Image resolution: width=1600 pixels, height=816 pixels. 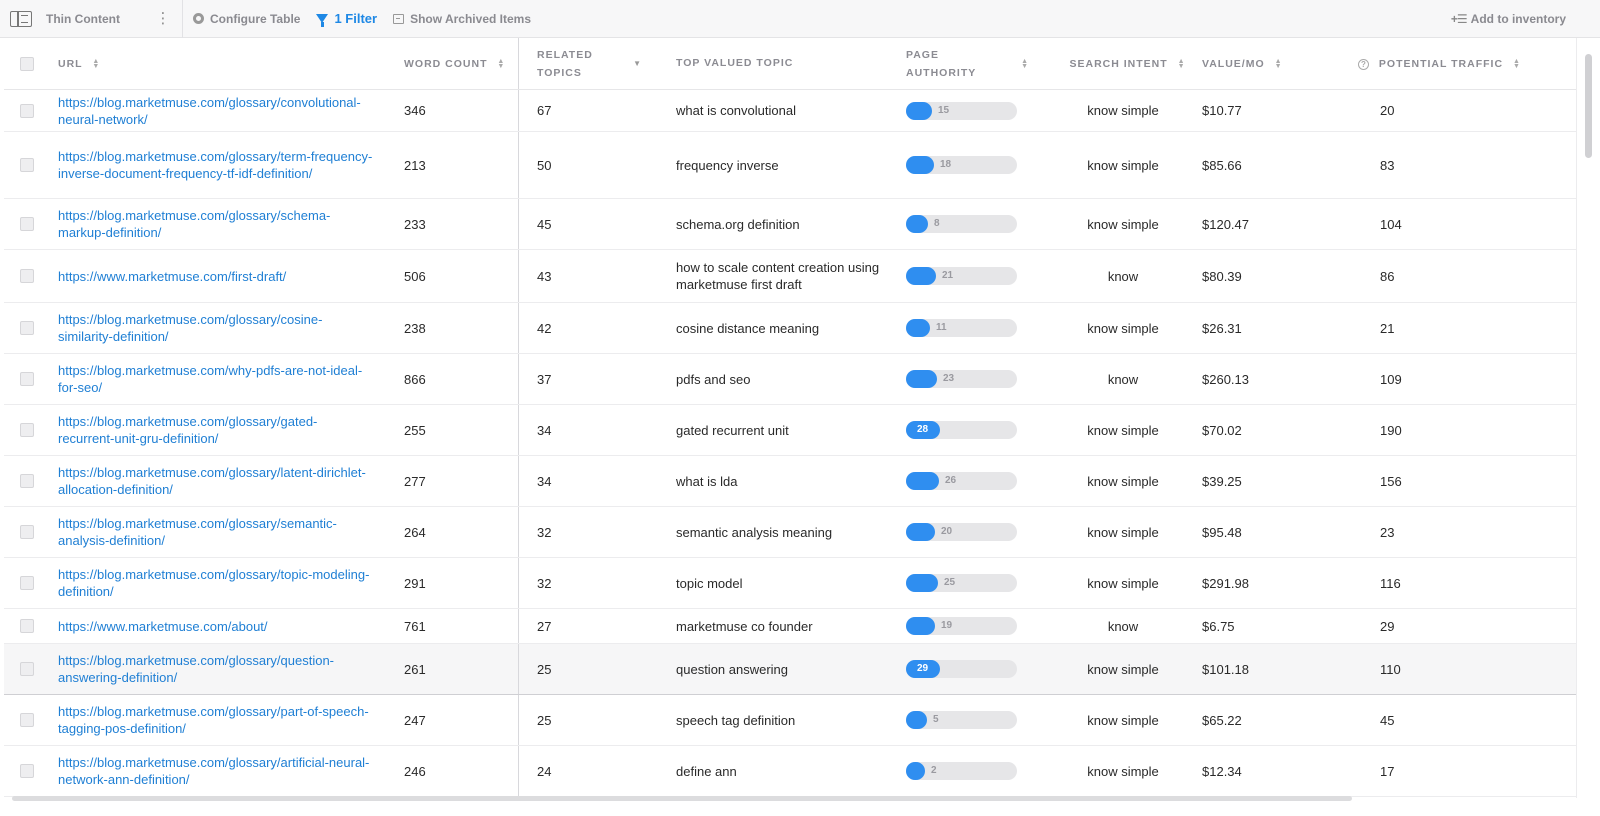 What do you see at coordinates (977, 64) in the screenshot?
I see `column-header-page-authority: PAGE AUTHORITY ▲ ▼` at bounding box center [977, 64].